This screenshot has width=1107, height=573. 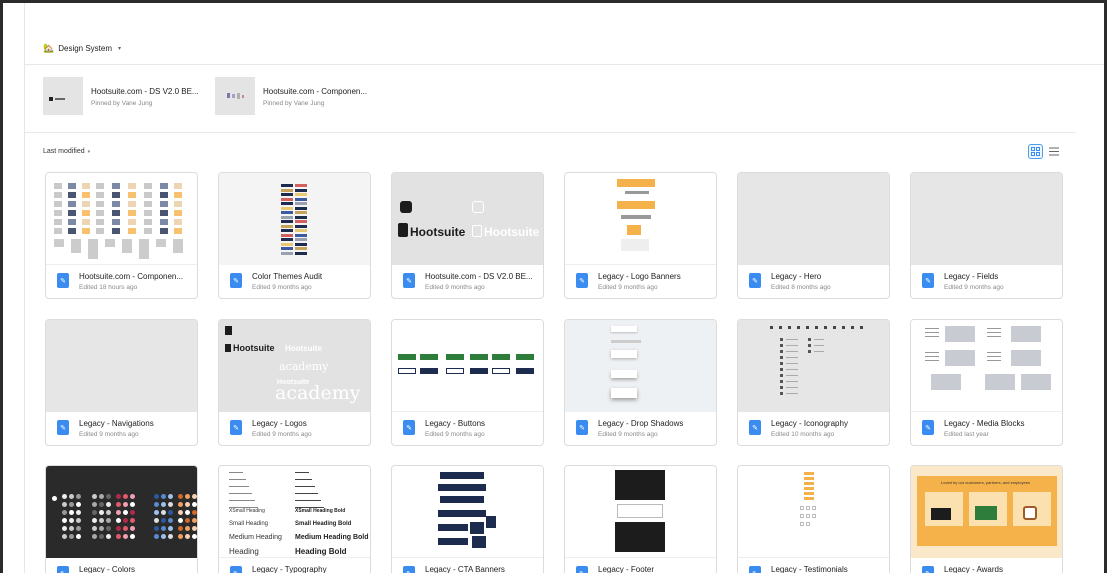 What do you see at coordinates (467, 219) in the screenshot?
I see `file-thumbnail: Hootsuite Hootsuite` at bounding box center [467, 219].